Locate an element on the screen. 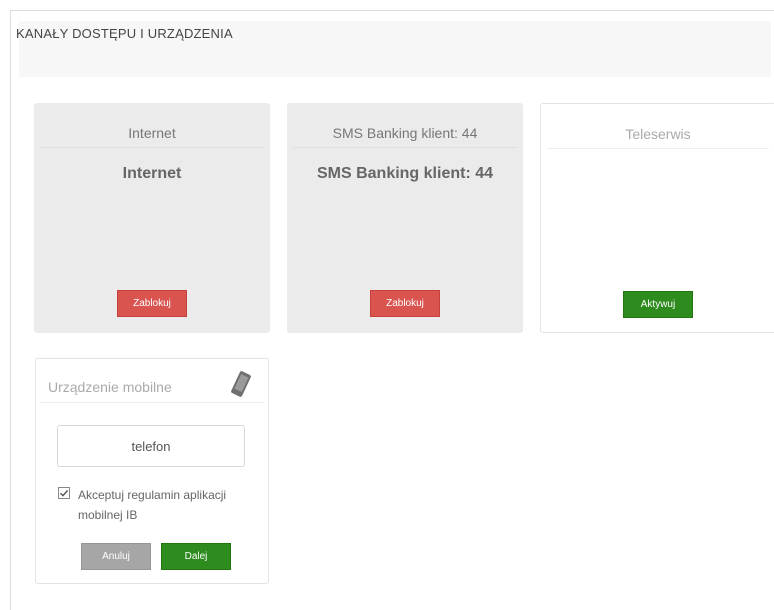  channel-card-name: SMS Banking klient: 44 is located at coordinates (405, 173).